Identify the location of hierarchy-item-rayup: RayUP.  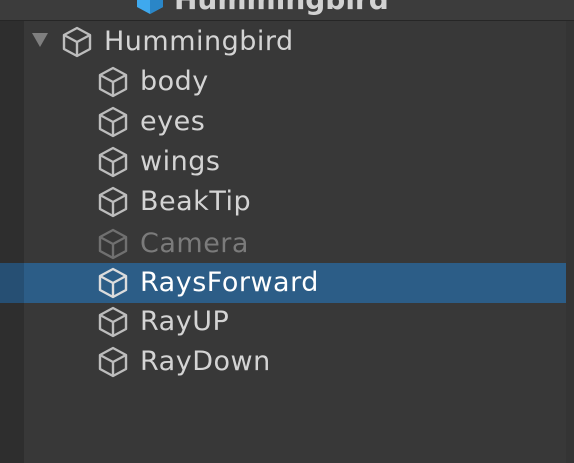
(283, 322).